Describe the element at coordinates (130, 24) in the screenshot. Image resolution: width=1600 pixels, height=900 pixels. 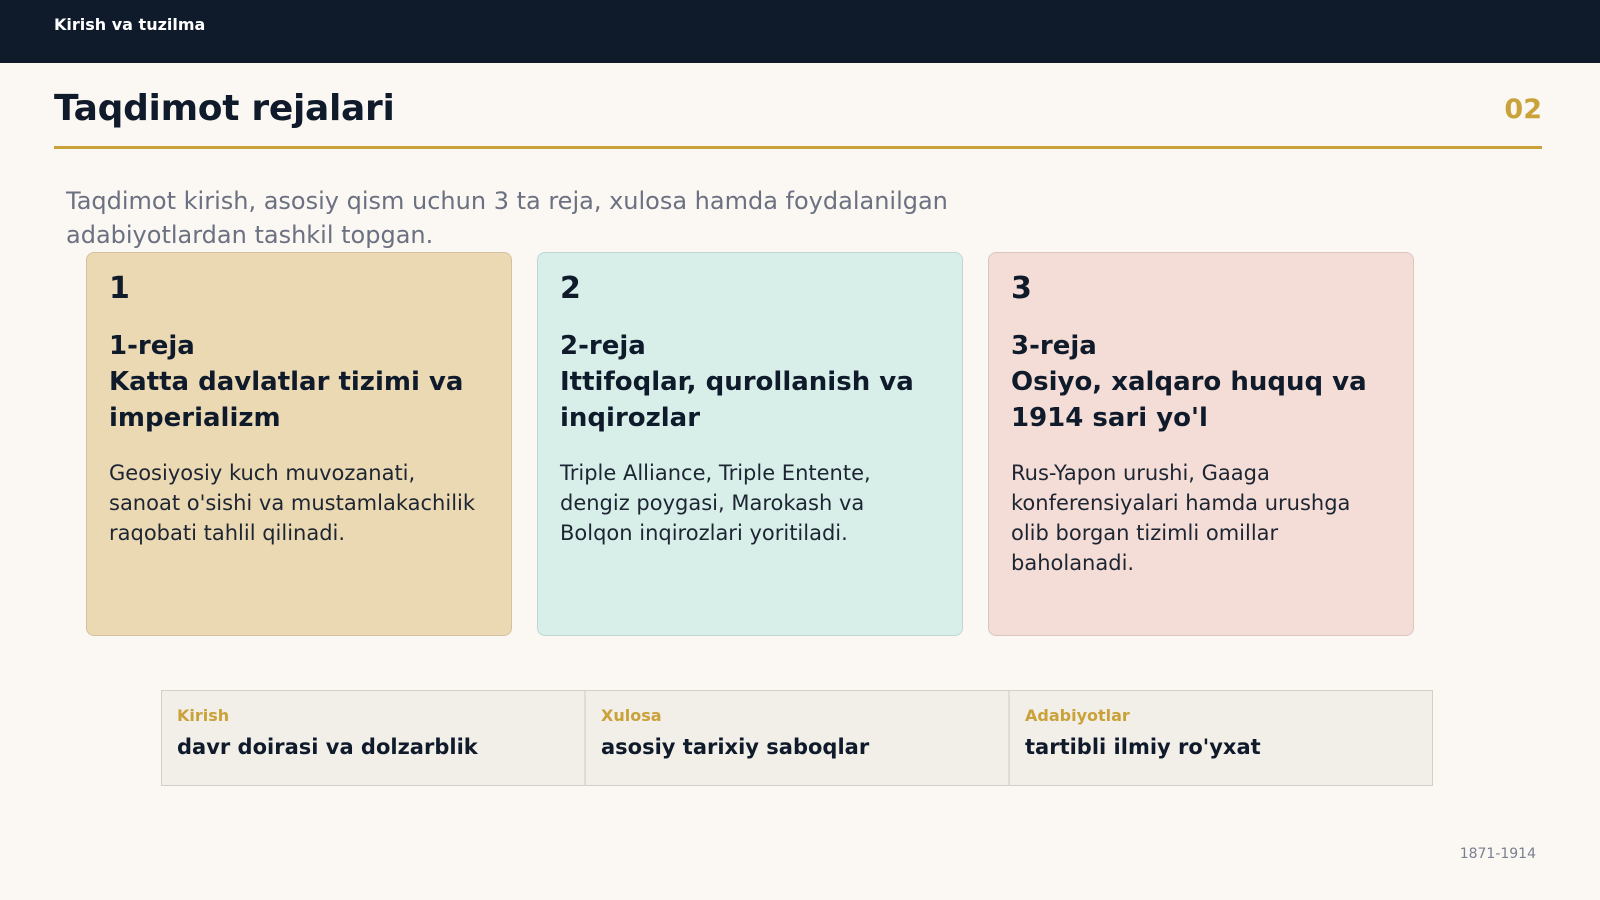
I see `section-title: Kirish va tuzilma` at that location.